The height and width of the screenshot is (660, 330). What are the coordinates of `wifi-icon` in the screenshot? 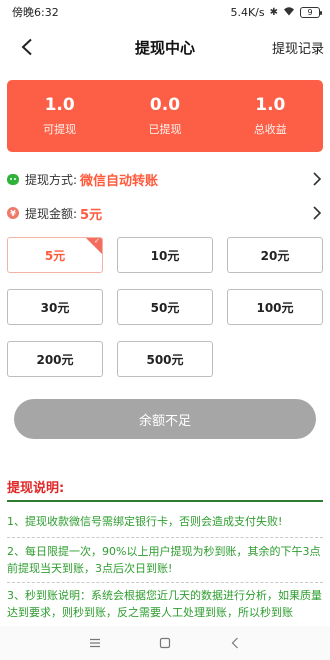 It's located at (289, 12).